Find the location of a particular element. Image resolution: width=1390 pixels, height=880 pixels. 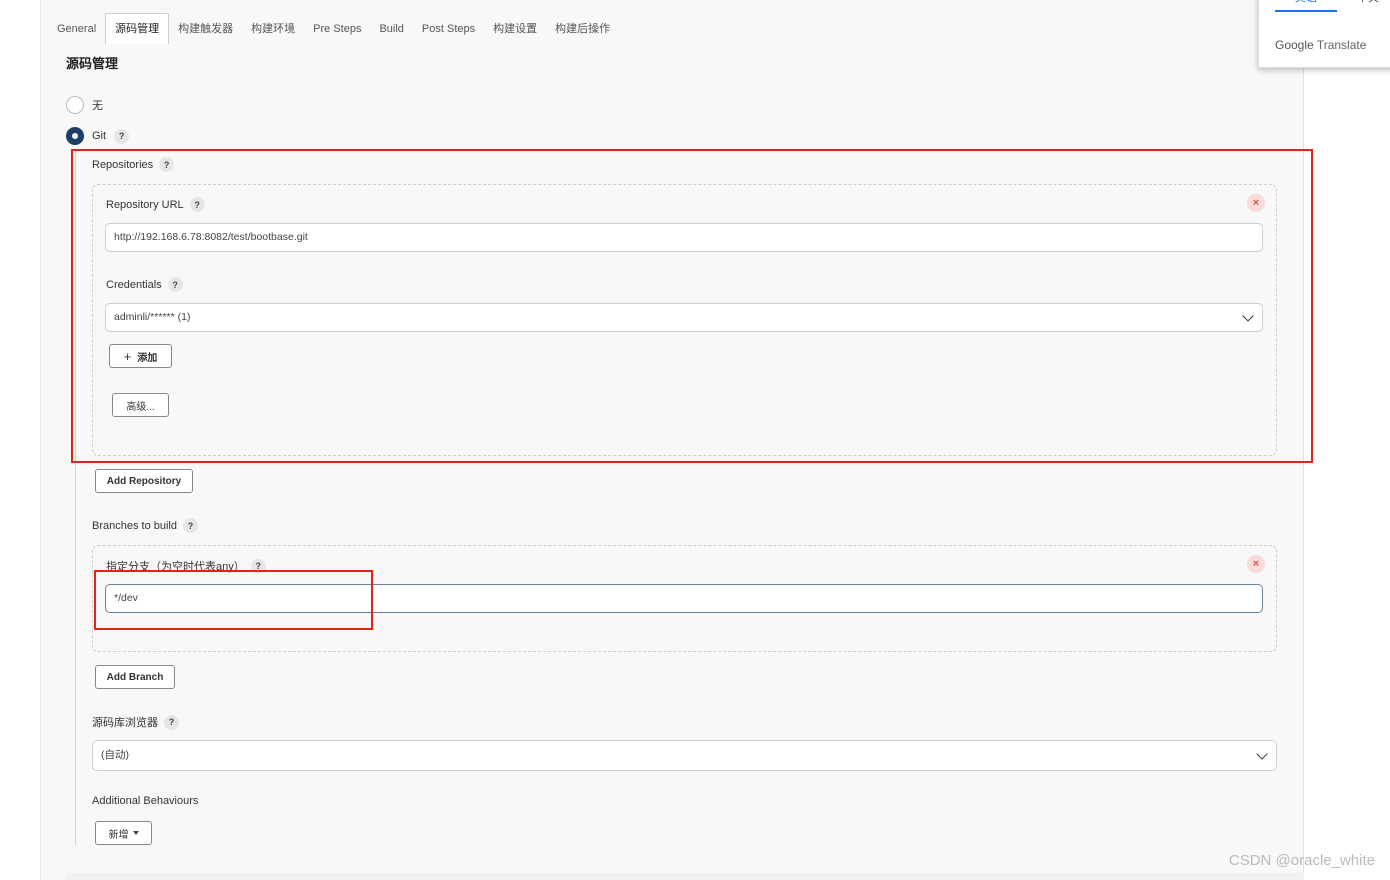

tab-build-triggers: 构建触发器 is located at coordinates (205, 29).